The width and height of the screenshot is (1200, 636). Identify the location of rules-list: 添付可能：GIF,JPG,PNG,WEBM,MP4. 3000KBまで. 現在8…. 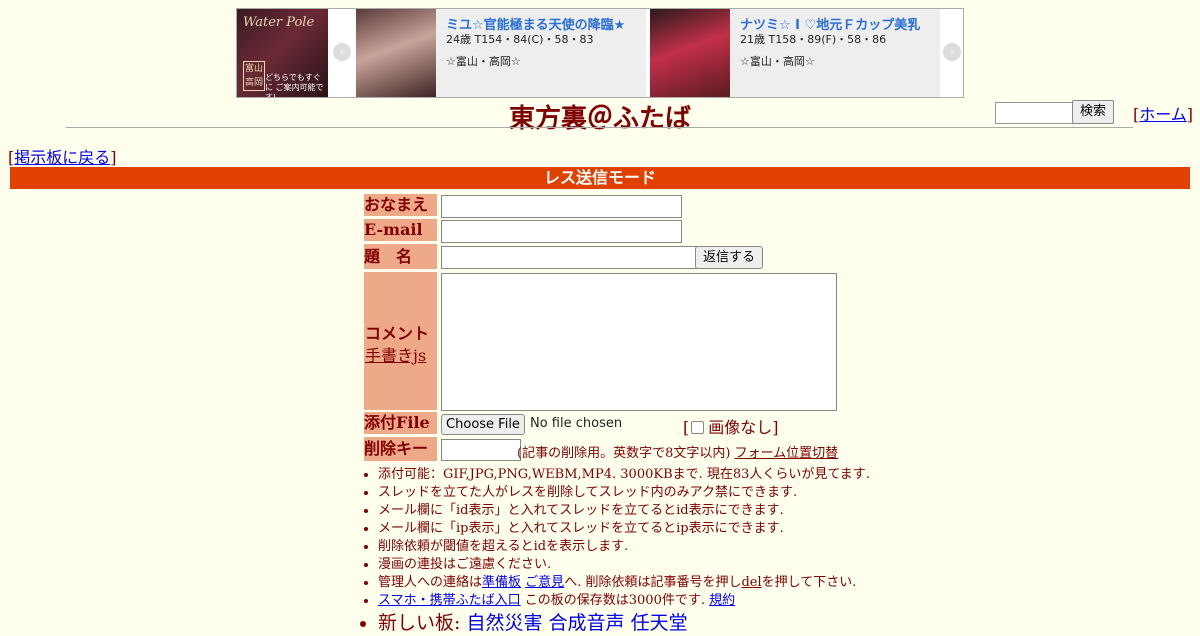
(649, 551).